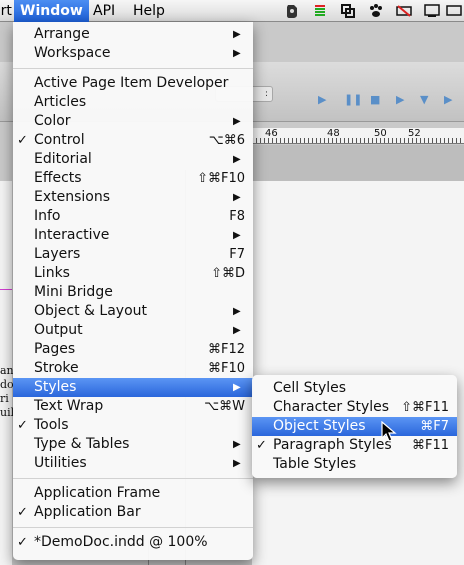  I want to click on menu-item-label: Object & Layout, so click(91, 311).